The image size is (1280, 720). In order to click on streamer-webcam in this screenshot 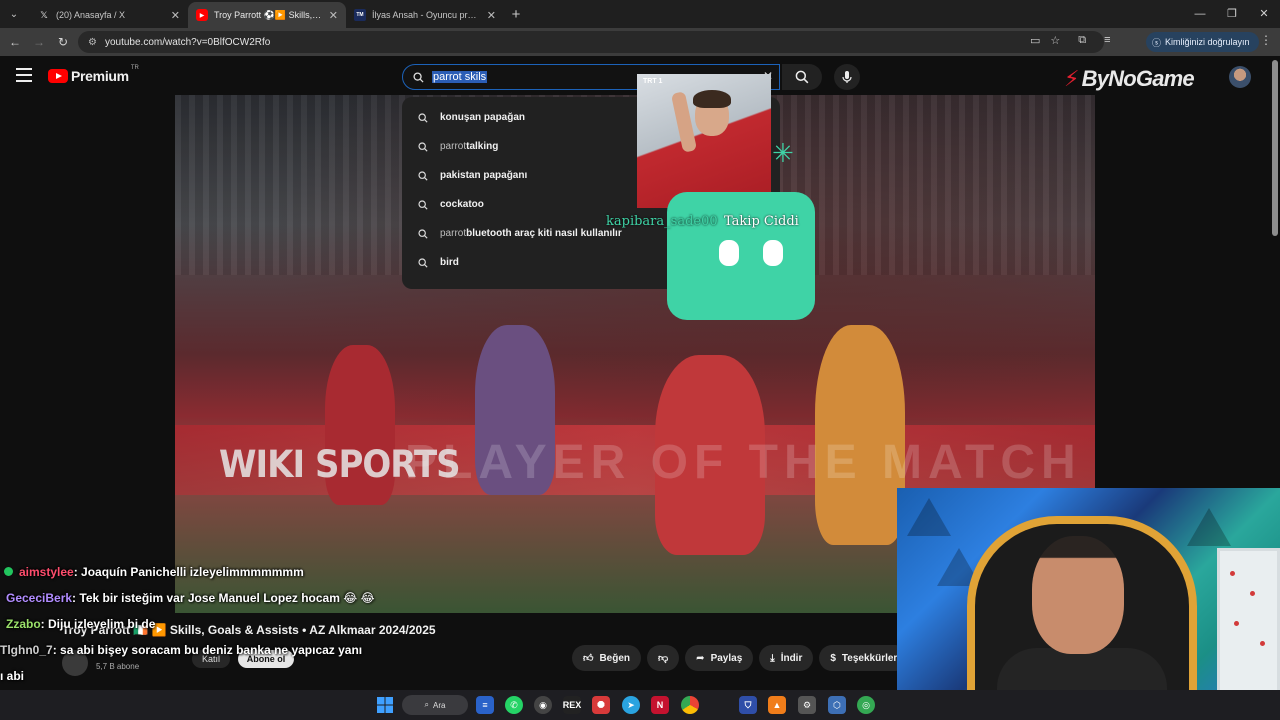, I will do `click(1088, 593)`.